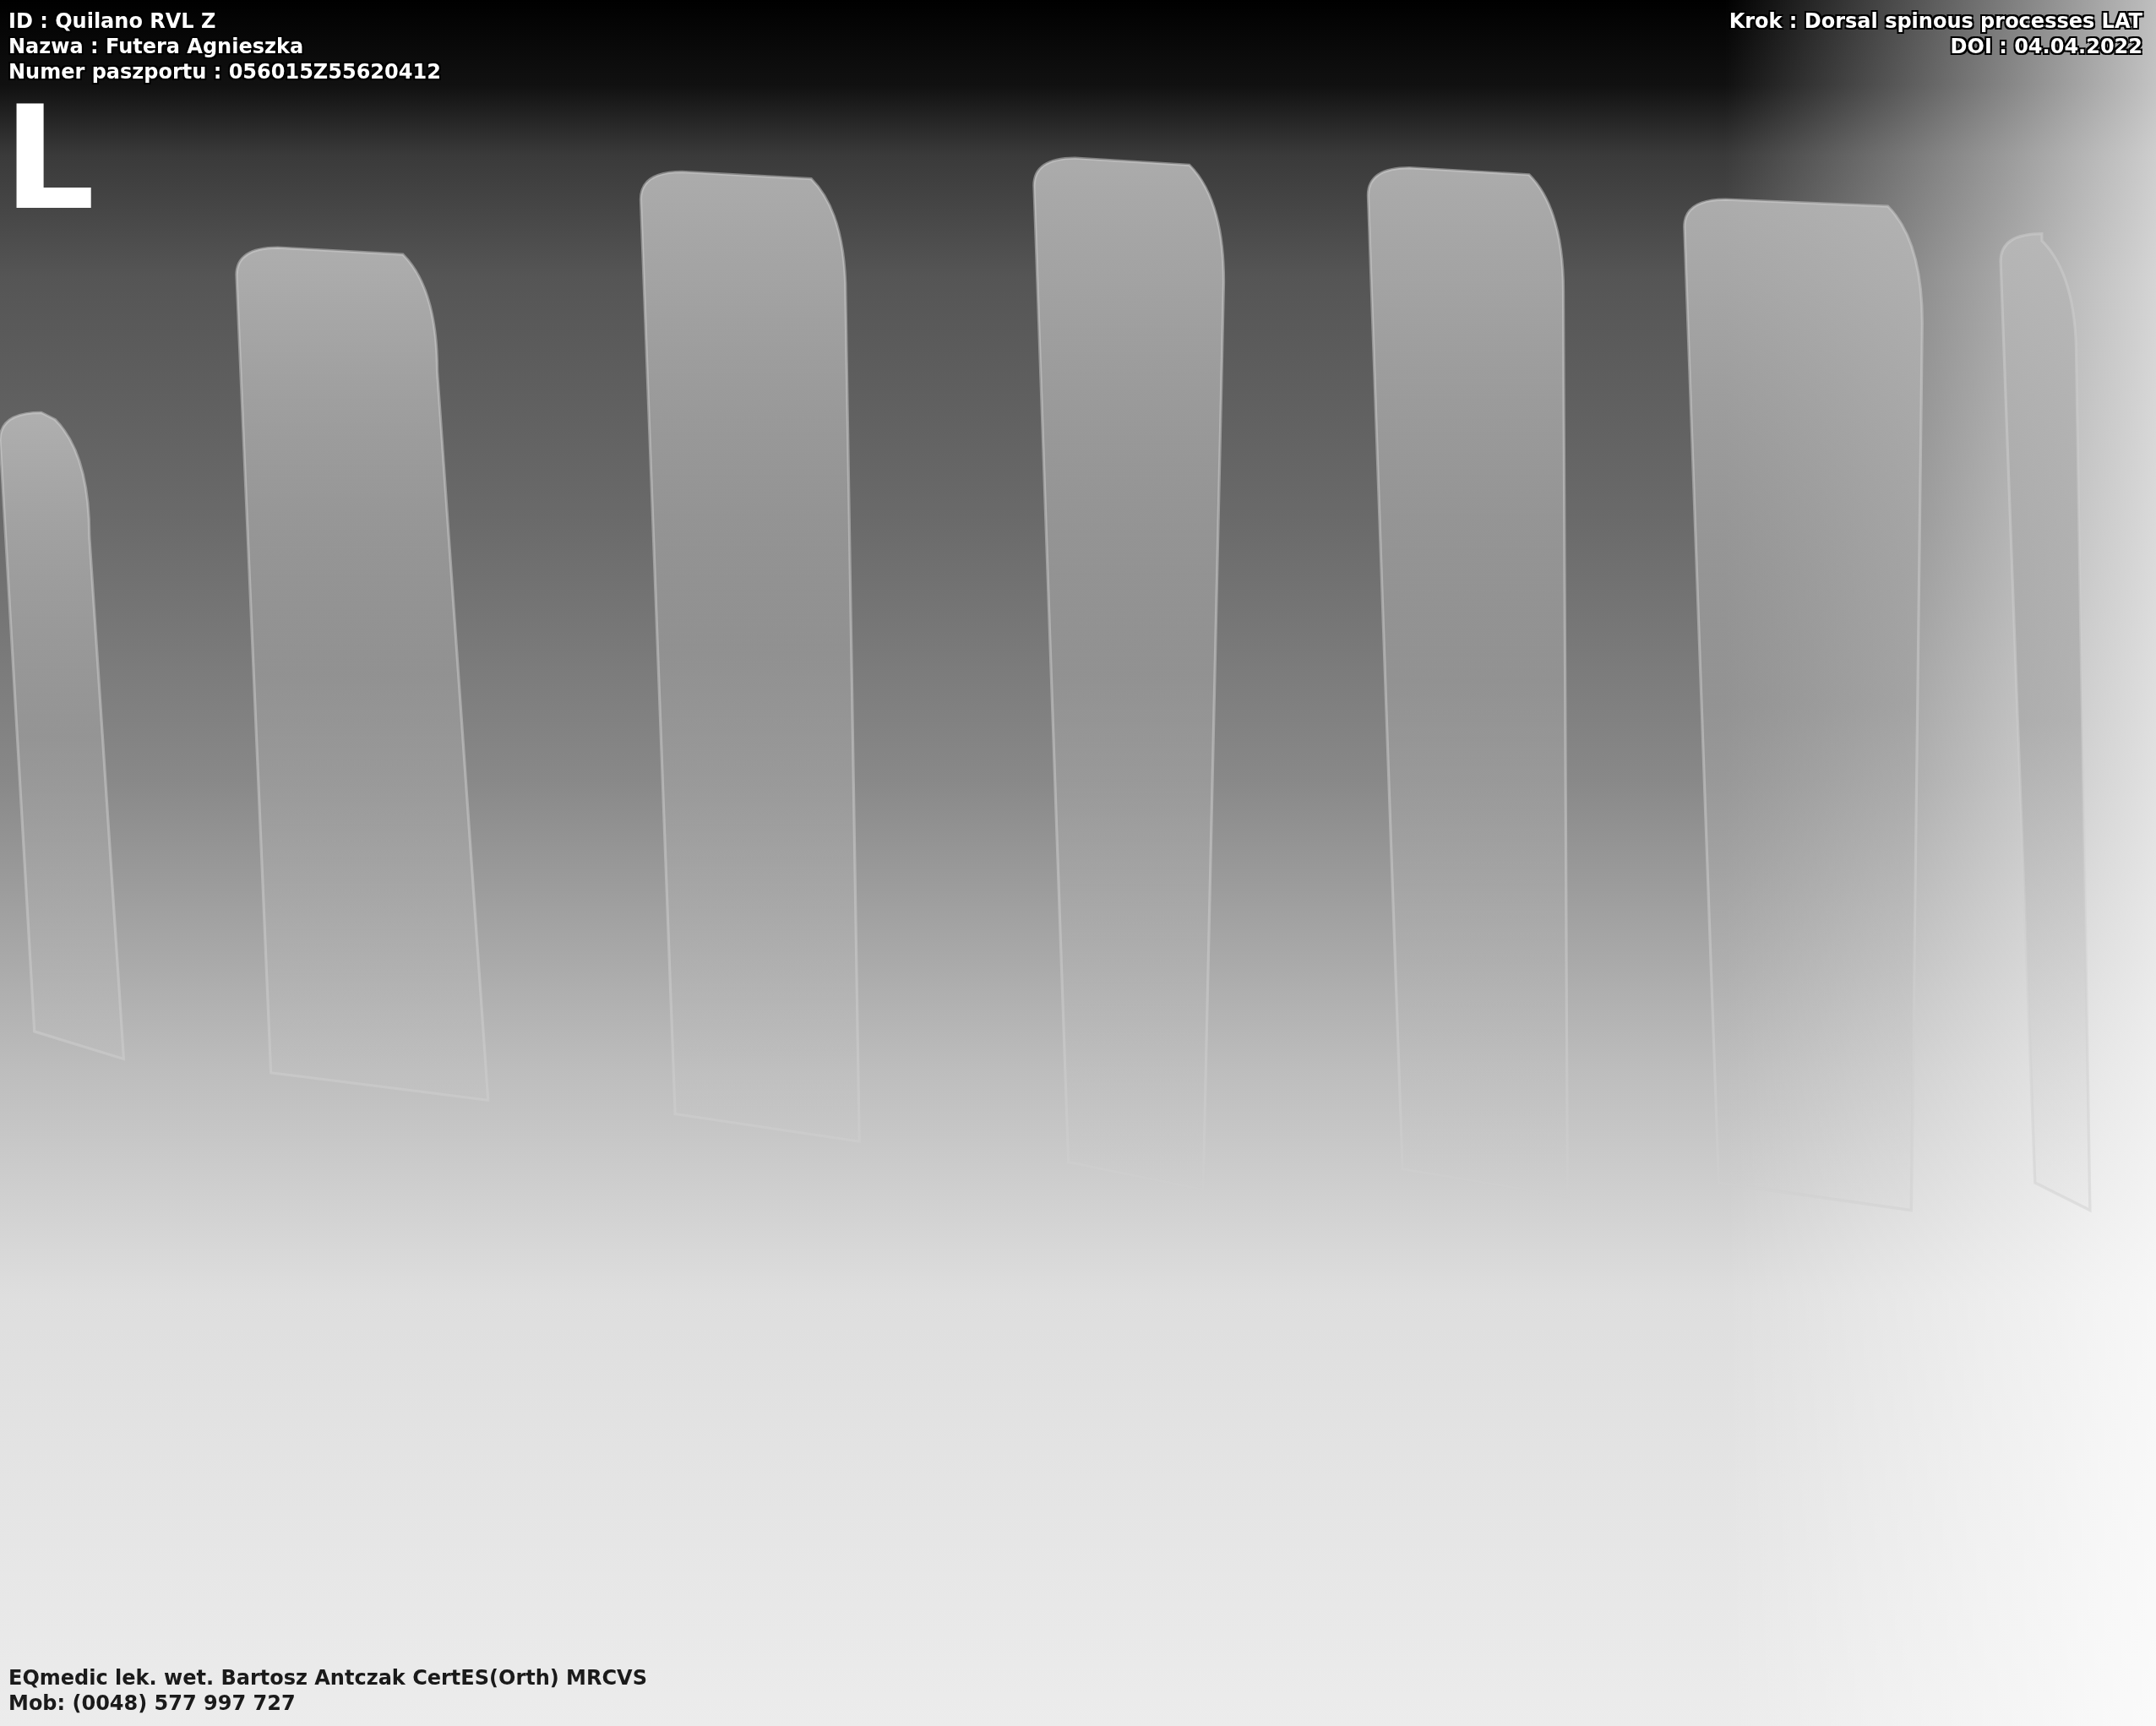 The height and width of the screenshot is (1726, 2156). I want to click on orientation-marker: L, so click(49, 158).